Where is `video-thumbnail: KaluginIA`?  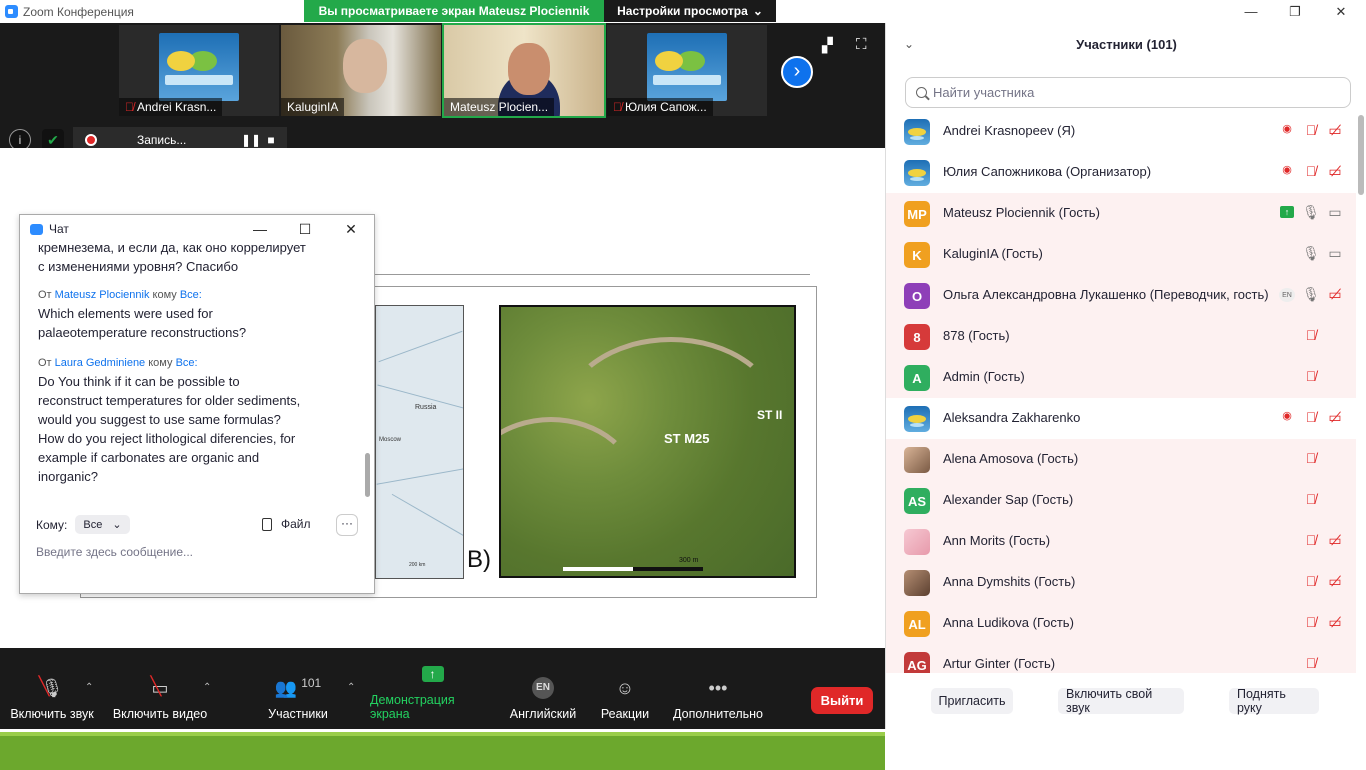 video-thumbnail: KaluginIA is located at coordinates (361, 70).